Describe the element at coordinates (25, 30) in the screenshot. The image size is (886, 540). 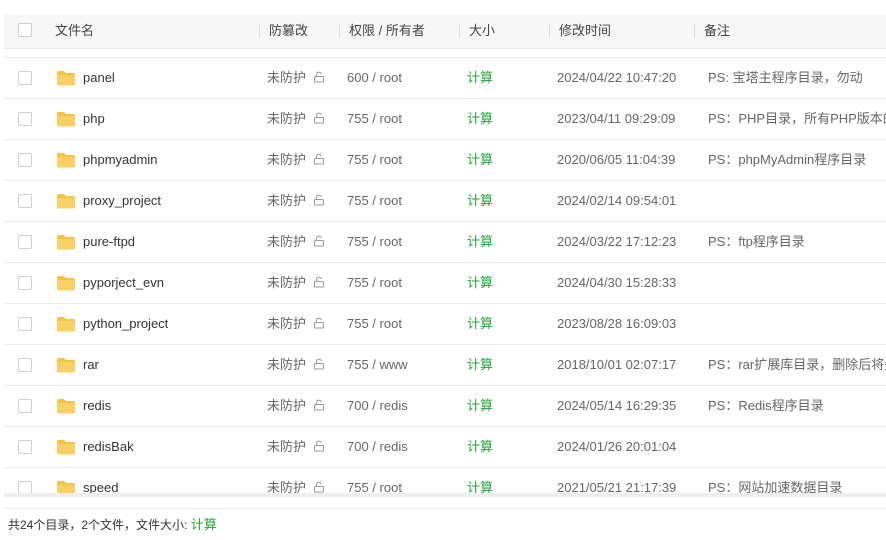
I see `select-all-checkbox` at that location.